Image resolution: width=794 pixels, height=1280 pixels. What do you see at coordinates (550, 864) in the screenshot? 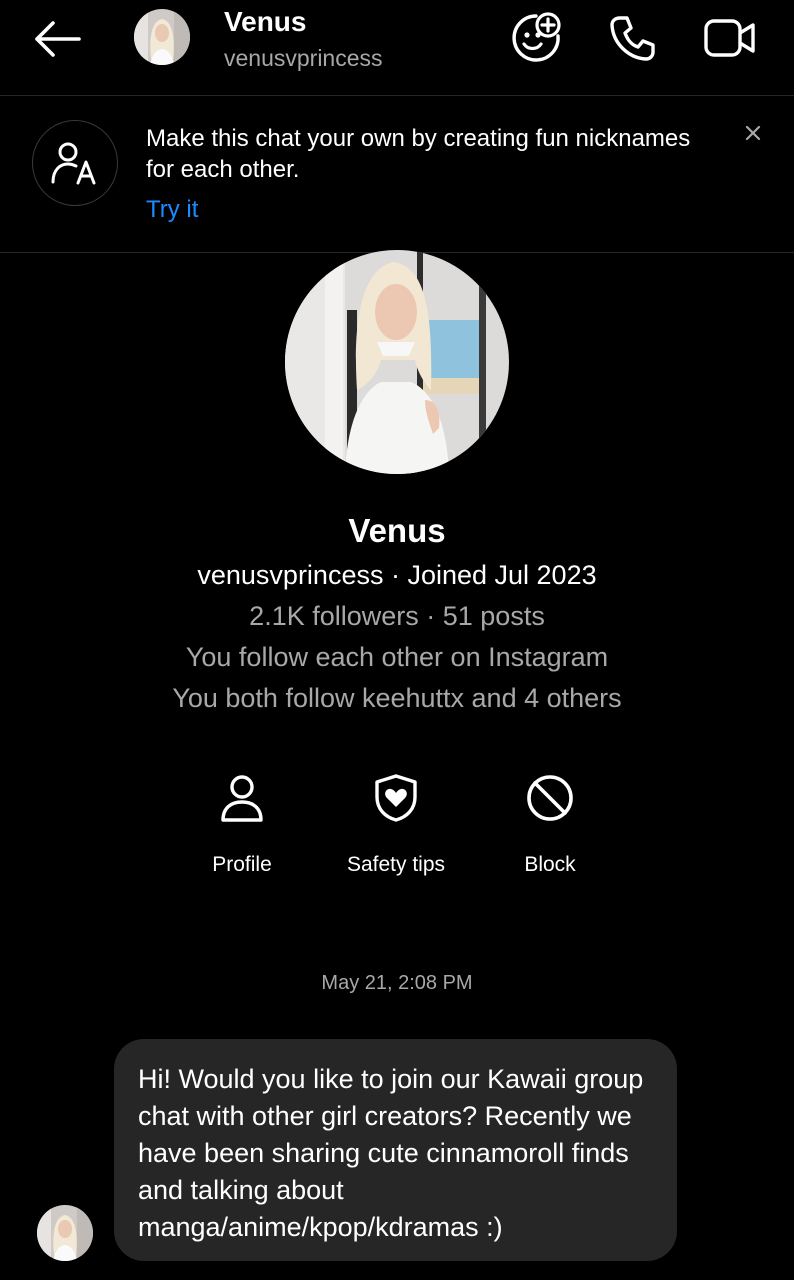
I see `block-label: Block` at bounding box center [550, 864].